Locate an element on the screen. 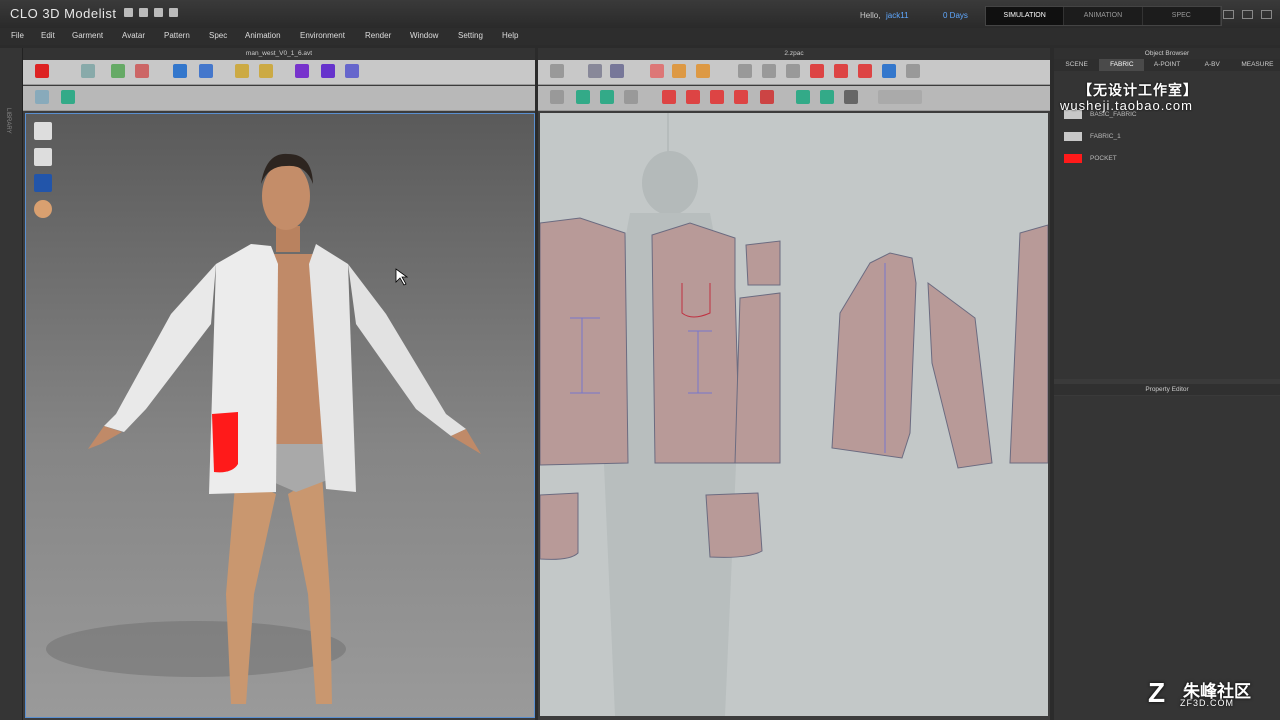  pattern-side-panel is located at coordinates (757, 378).